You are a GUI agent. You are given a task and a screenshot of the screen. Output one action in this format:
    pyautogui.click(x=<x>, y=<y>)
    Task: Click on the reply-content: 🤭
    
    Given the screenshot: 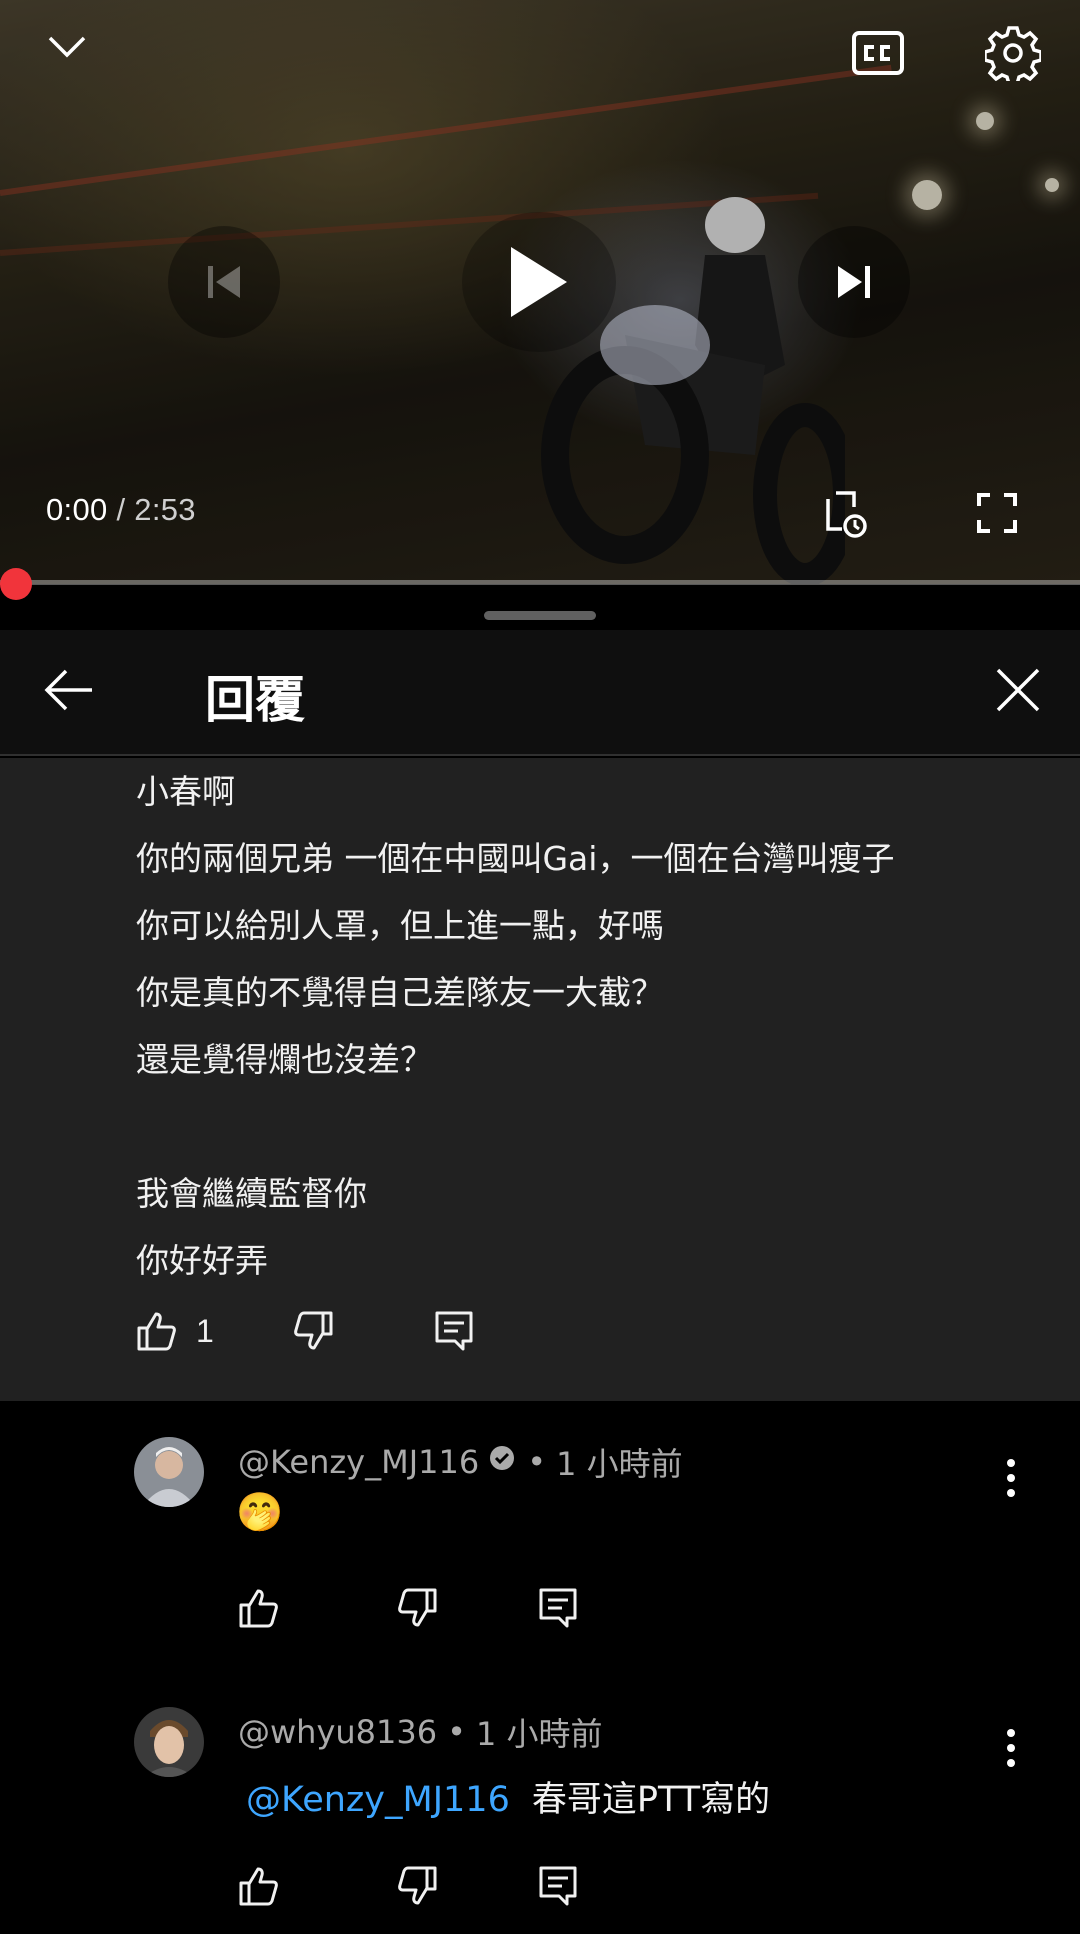 What is the action you would take?
    pyautogui.click(x=260, y=1513)
    